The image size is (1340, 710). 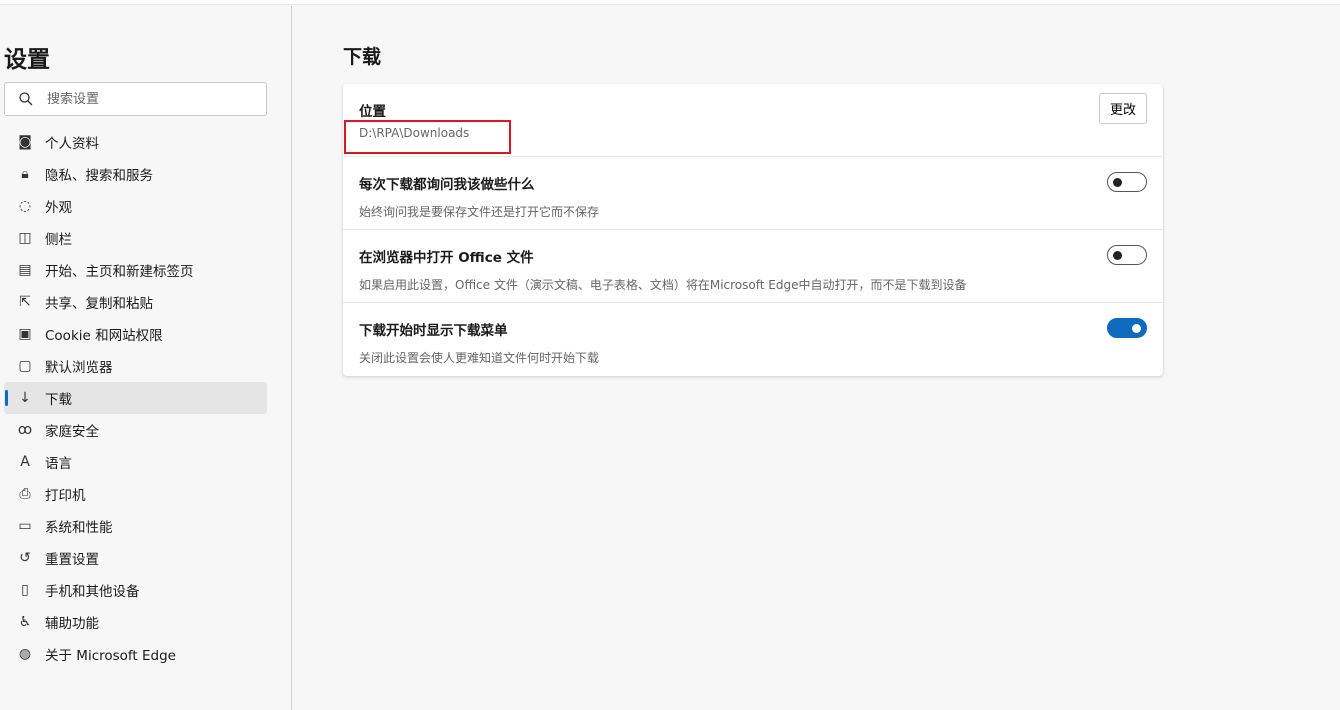 I want to click on palette-icon: ◌, so click(x=25, y=206).